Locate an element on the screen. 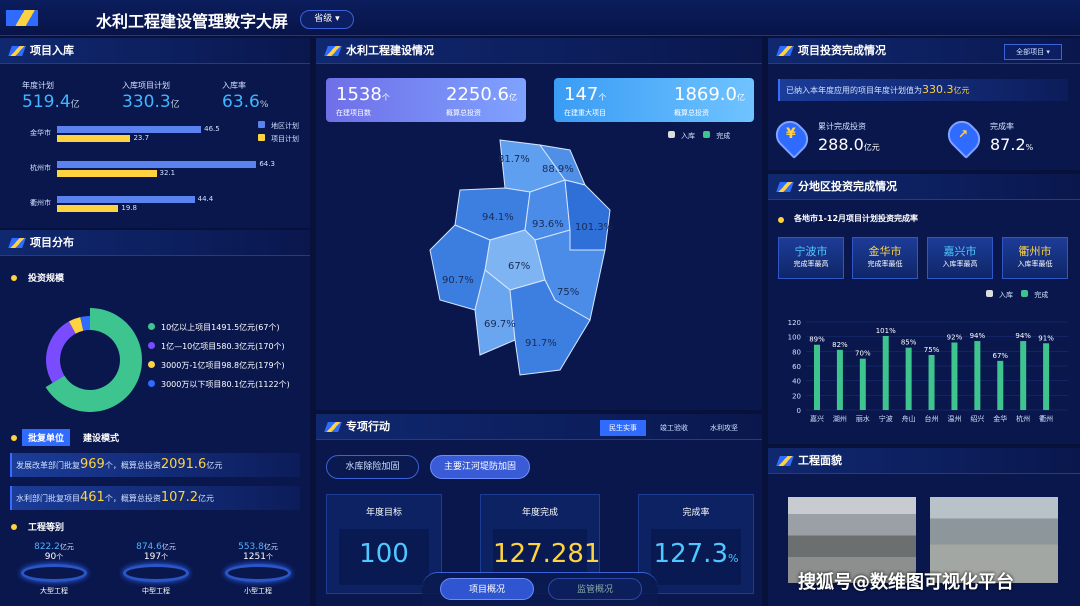 The height and width of the screenshot is (606, 1080). stat-label: 累计完成投资 is located at coordinates (842, 126).